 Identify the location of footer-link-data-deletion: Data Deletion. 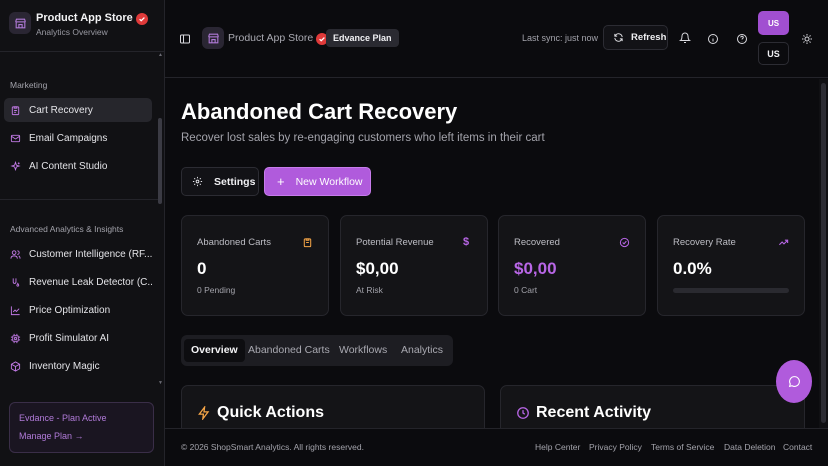
(750, 447).